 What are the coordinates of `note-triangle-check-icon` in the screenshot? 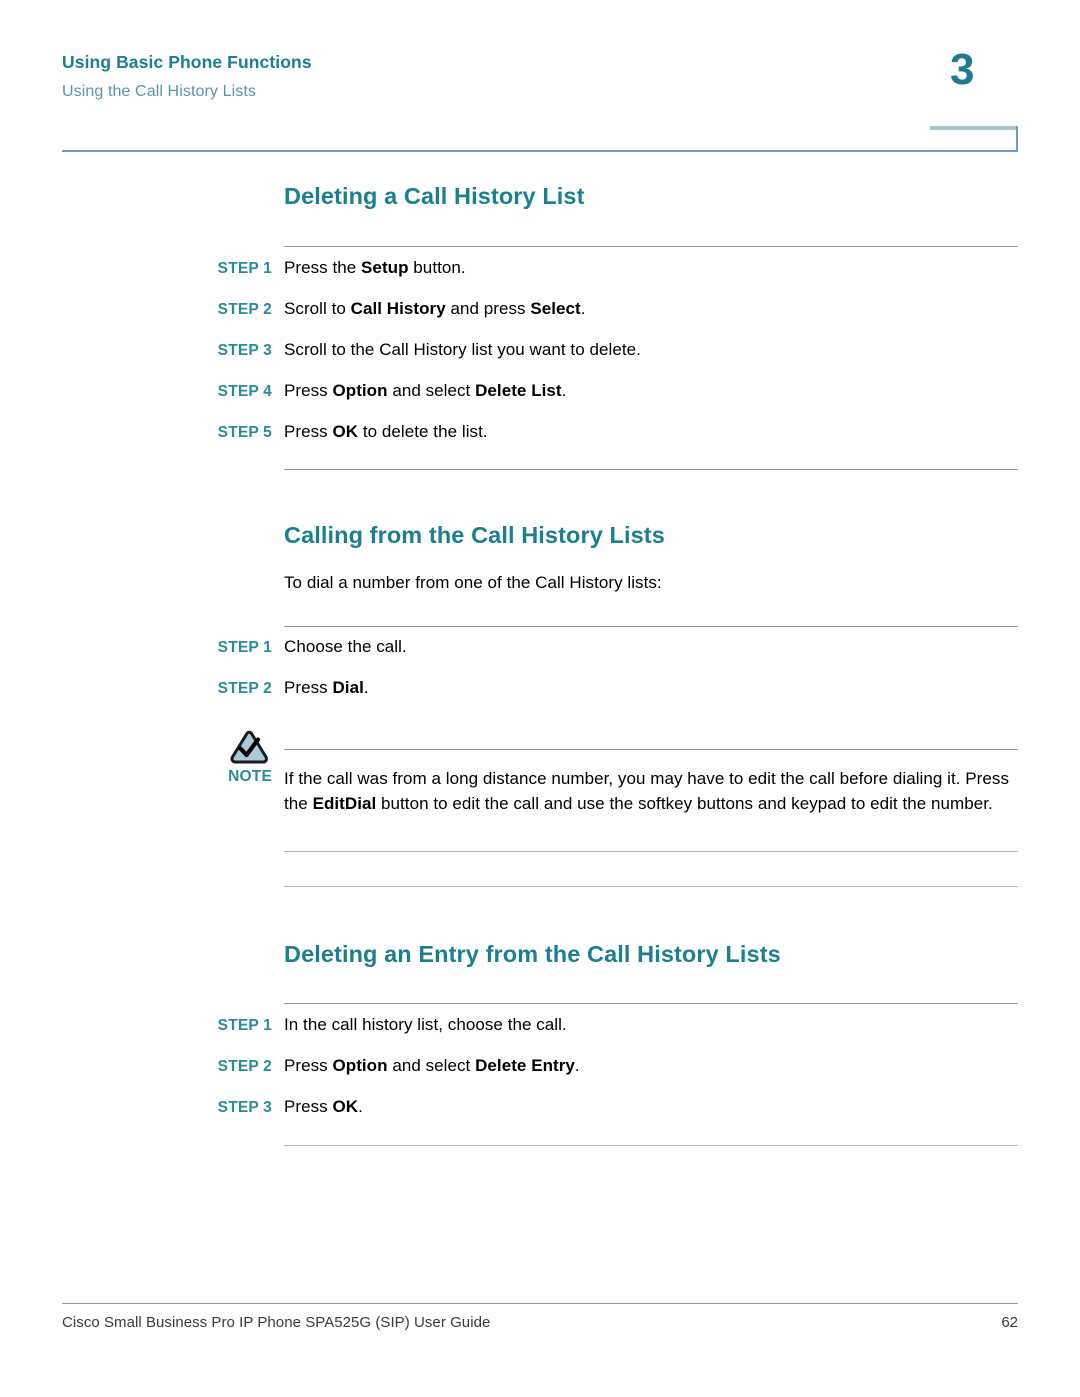 It's located at (249, 748).